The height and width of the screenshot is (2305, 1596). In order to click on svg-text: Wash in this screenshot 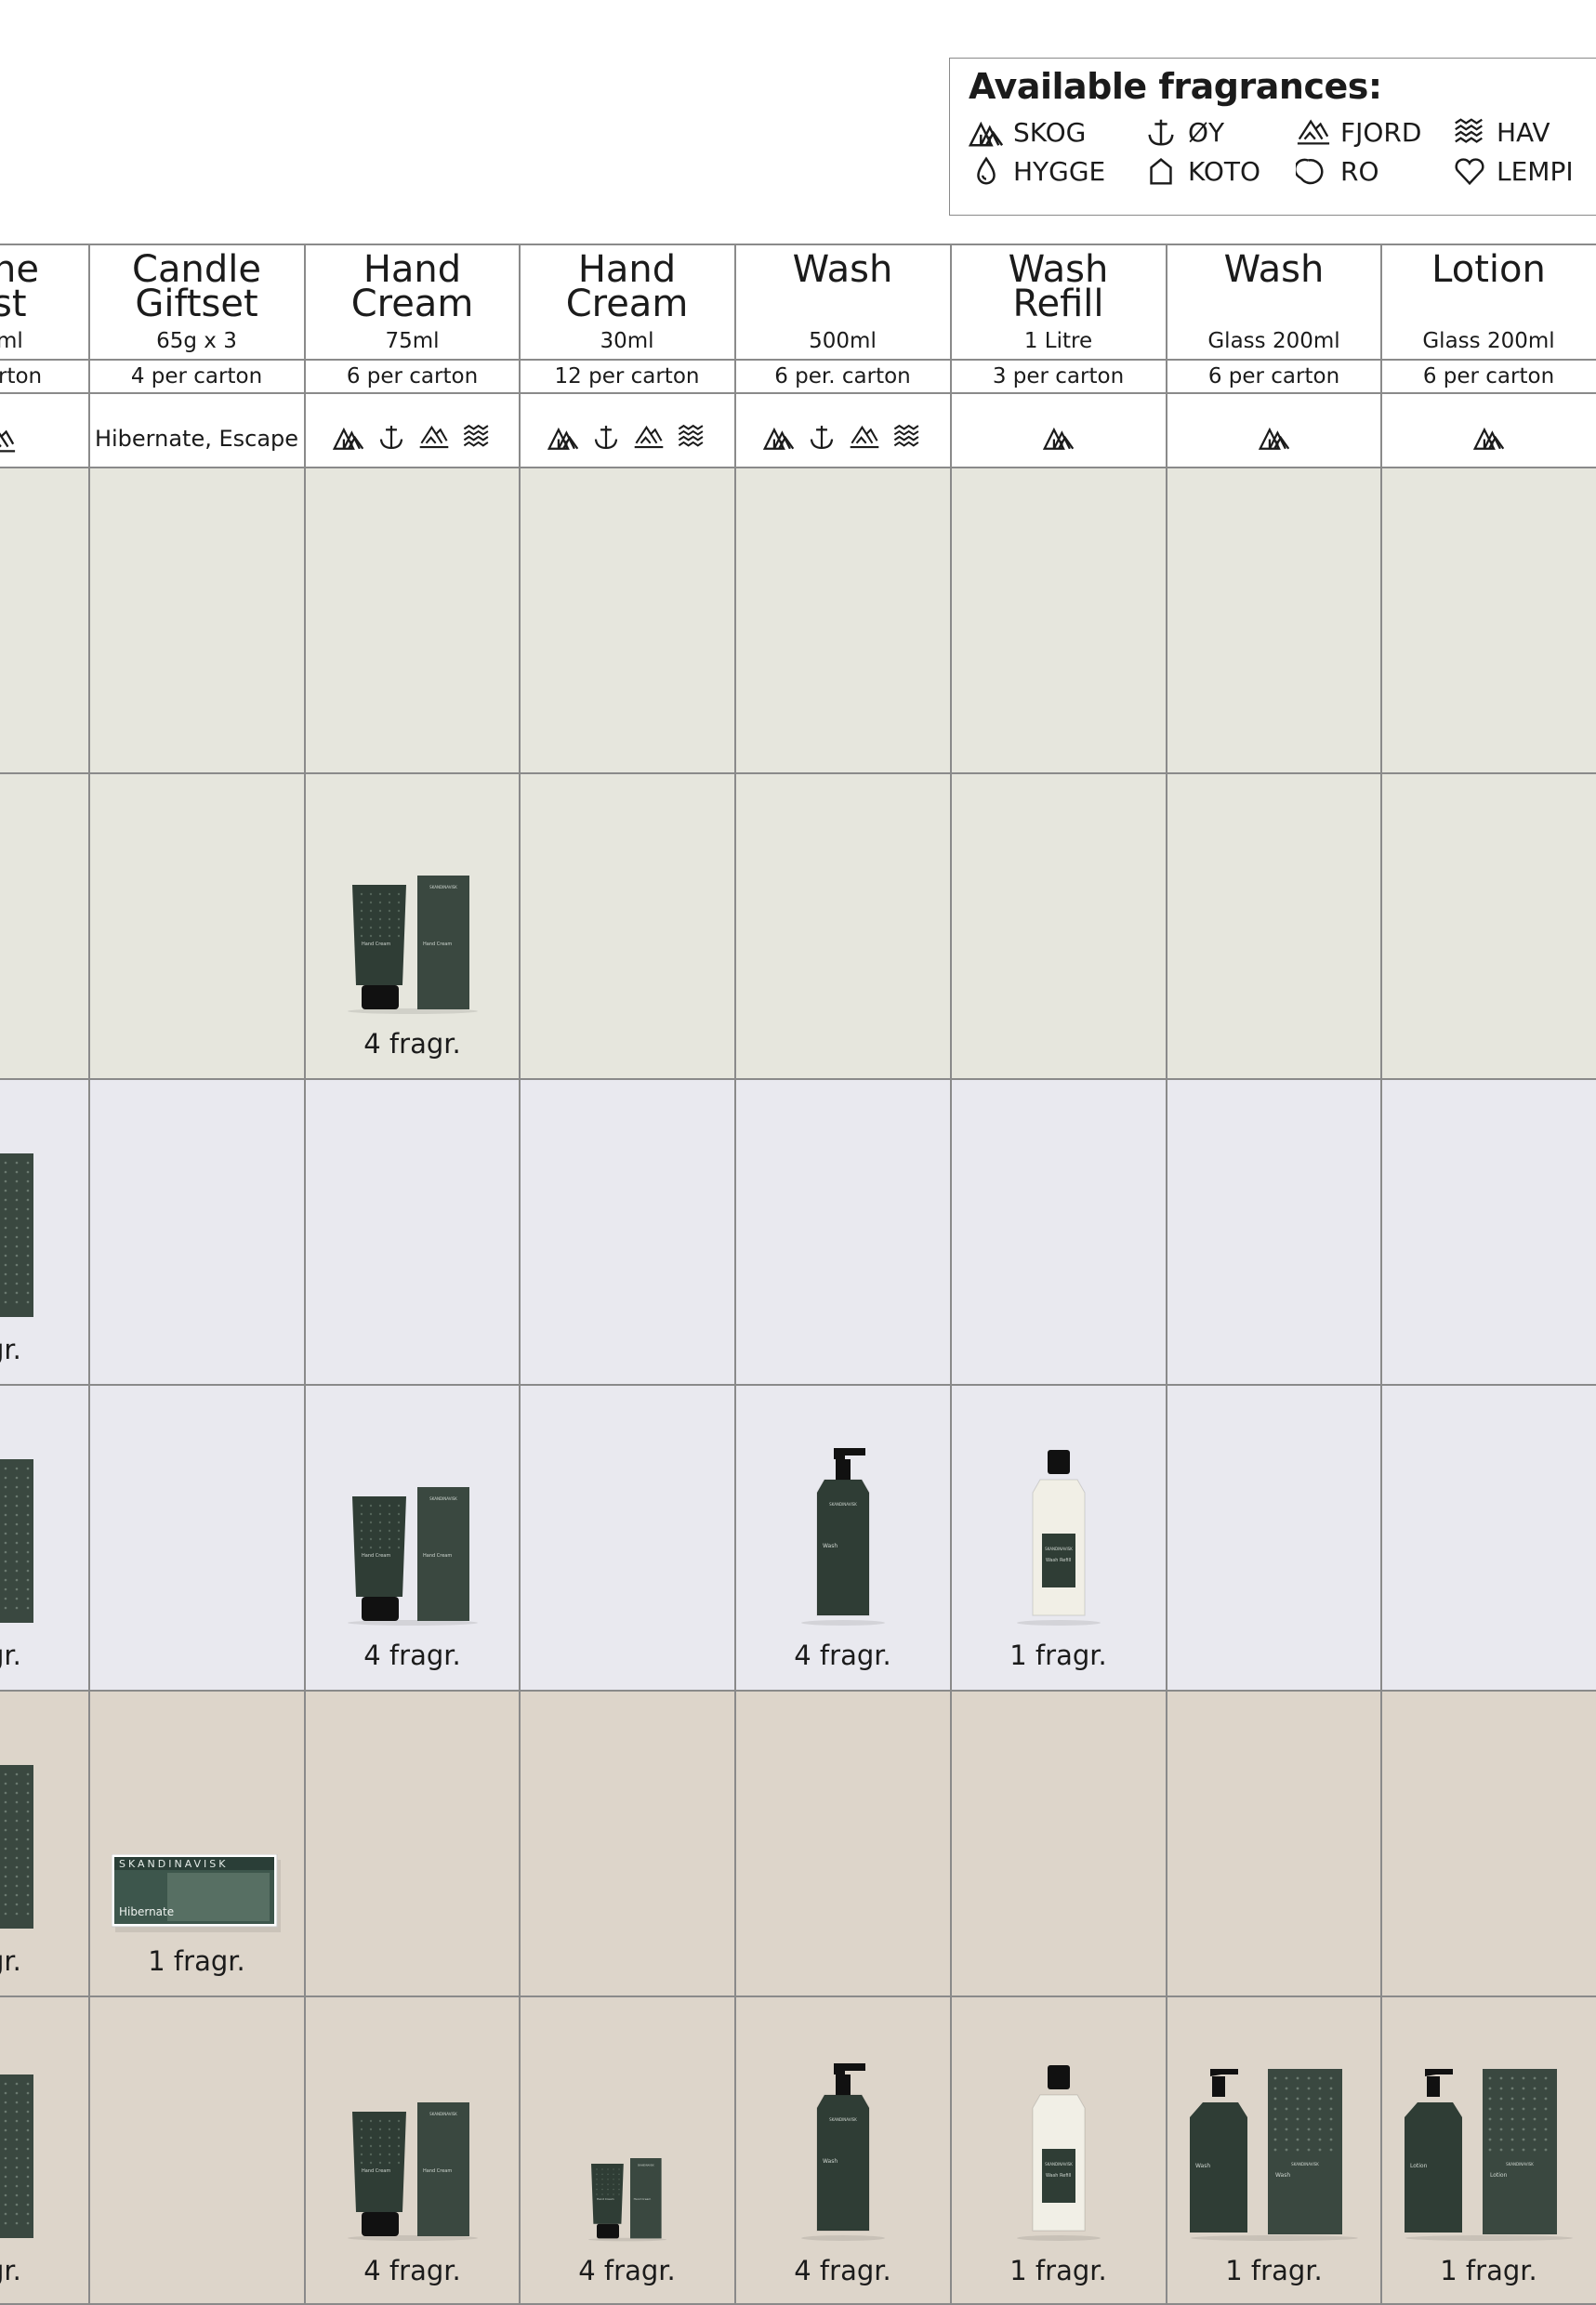, I will do `click(1202, 2166)`.